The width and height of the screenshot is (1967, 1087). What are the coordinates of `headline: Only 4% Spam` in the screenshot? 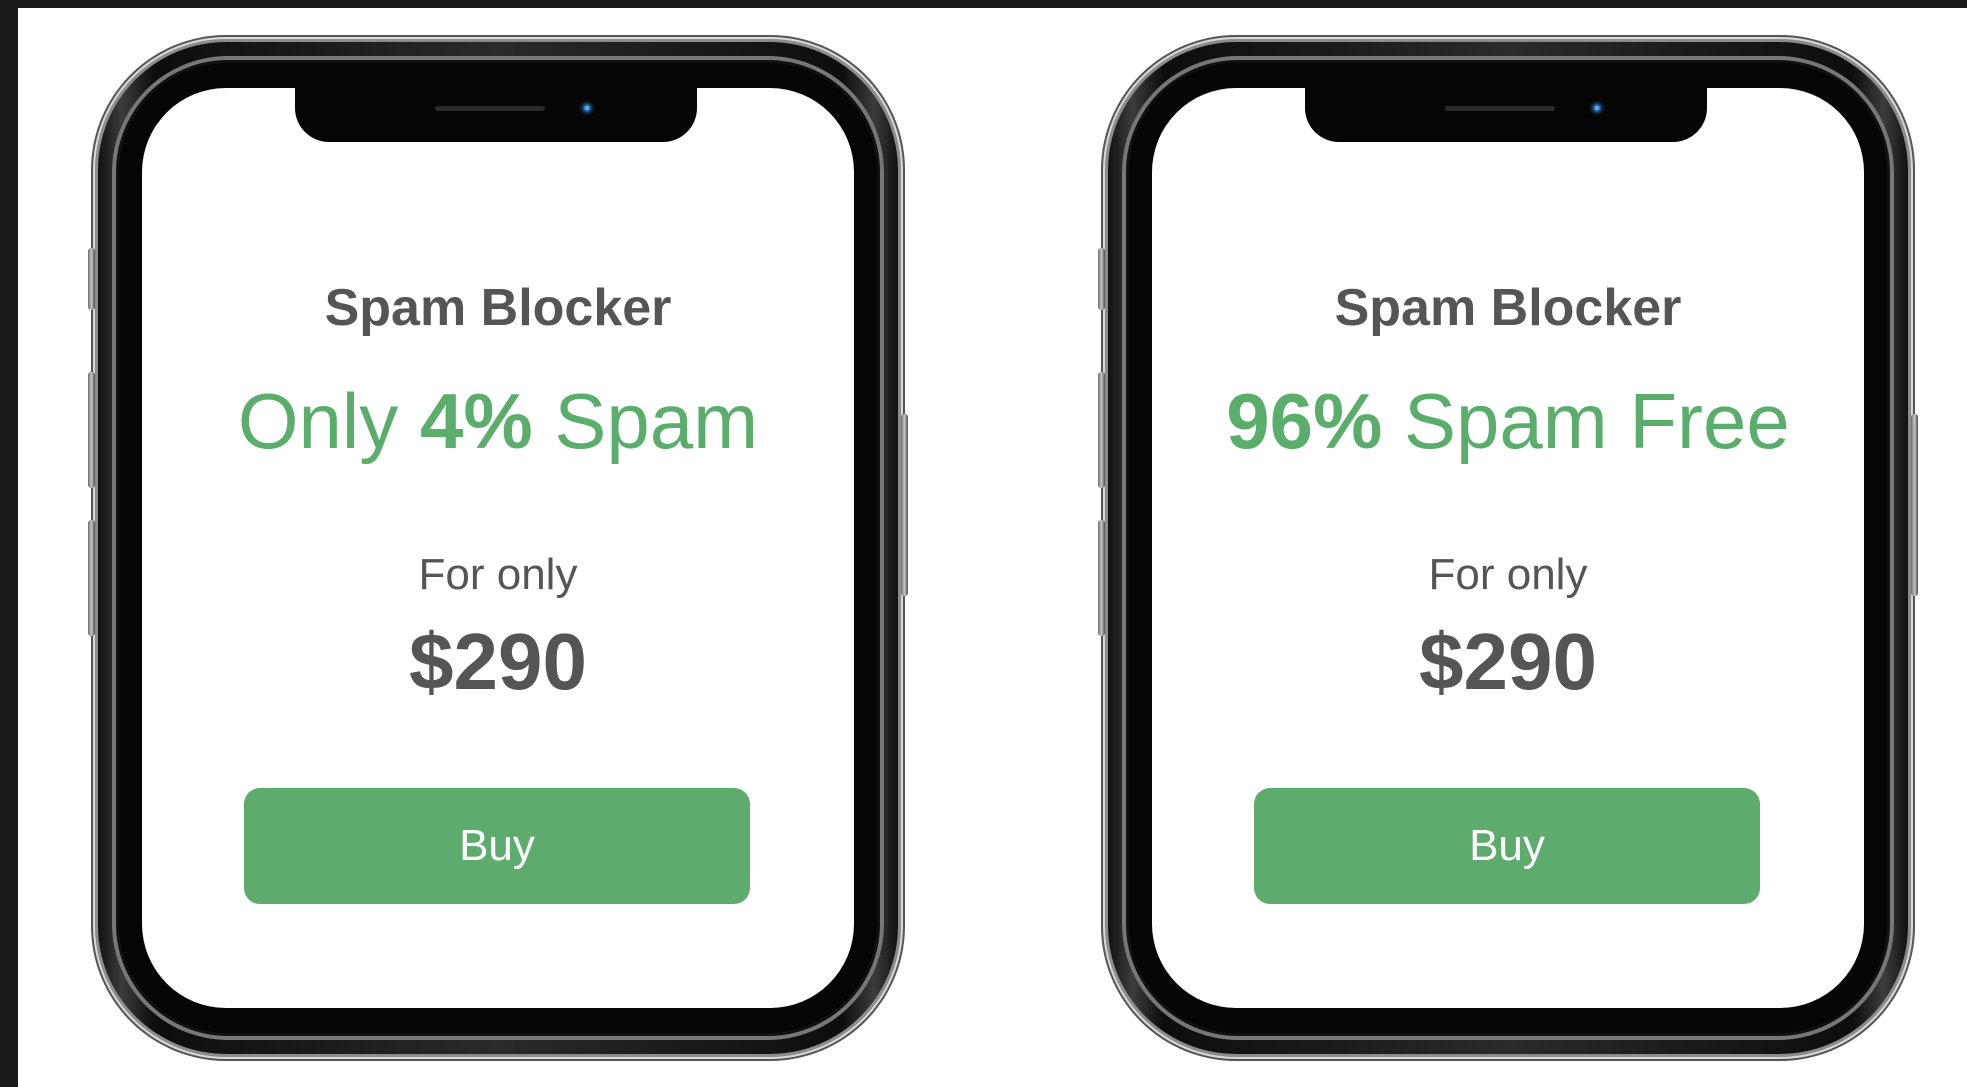 It's located at (498, 421).